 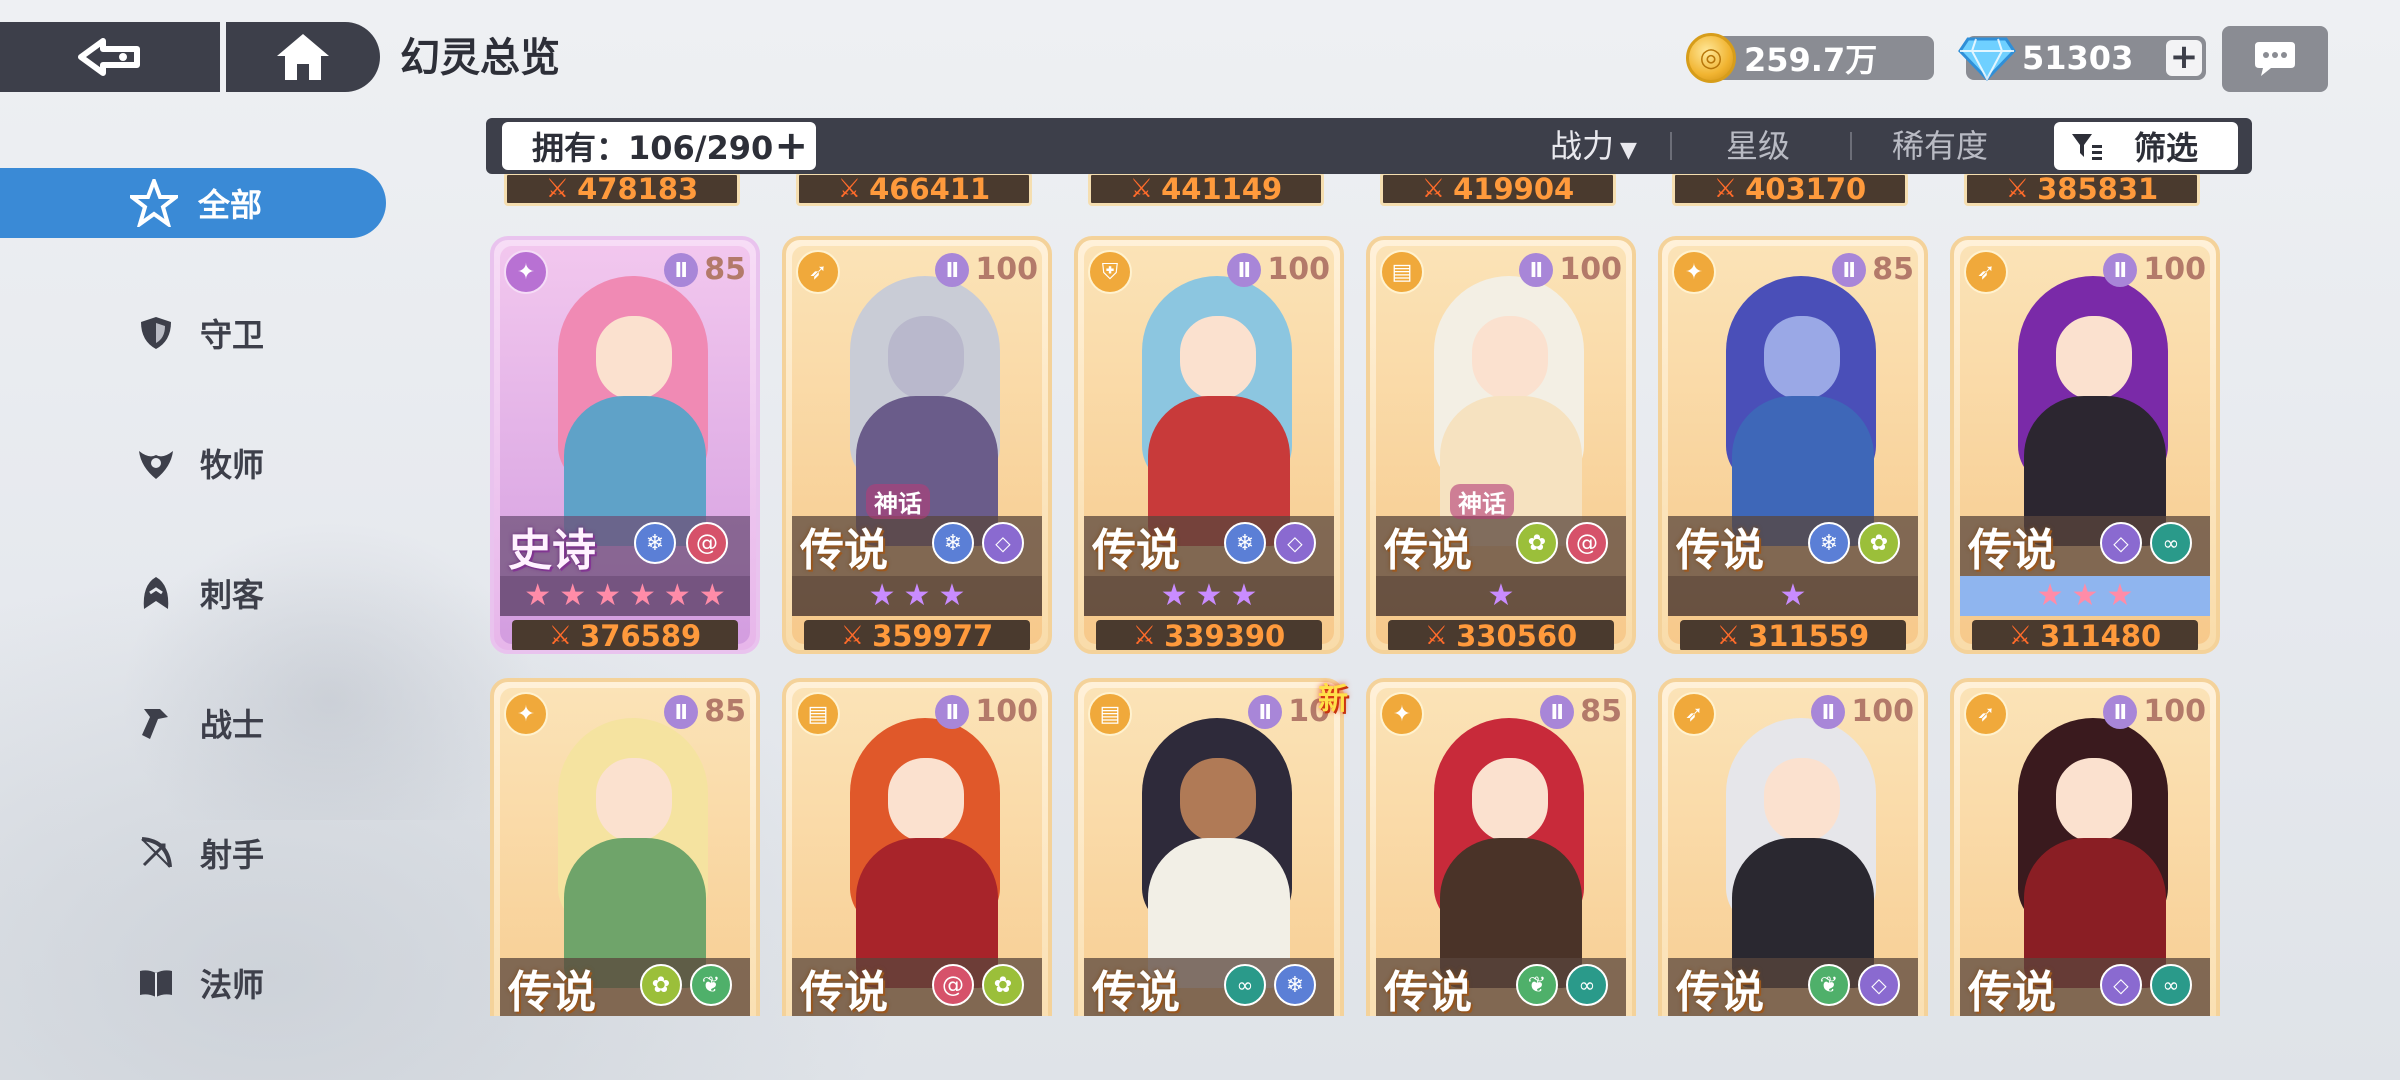 What do you see at coordinates (1209, 445) in the screenshot?
I see `character-card: ⛨ Ⅱ 100 传说 ❄ ◇ ★ ★ ★ ⚔ 339390` at bounding box center [1209, 445].